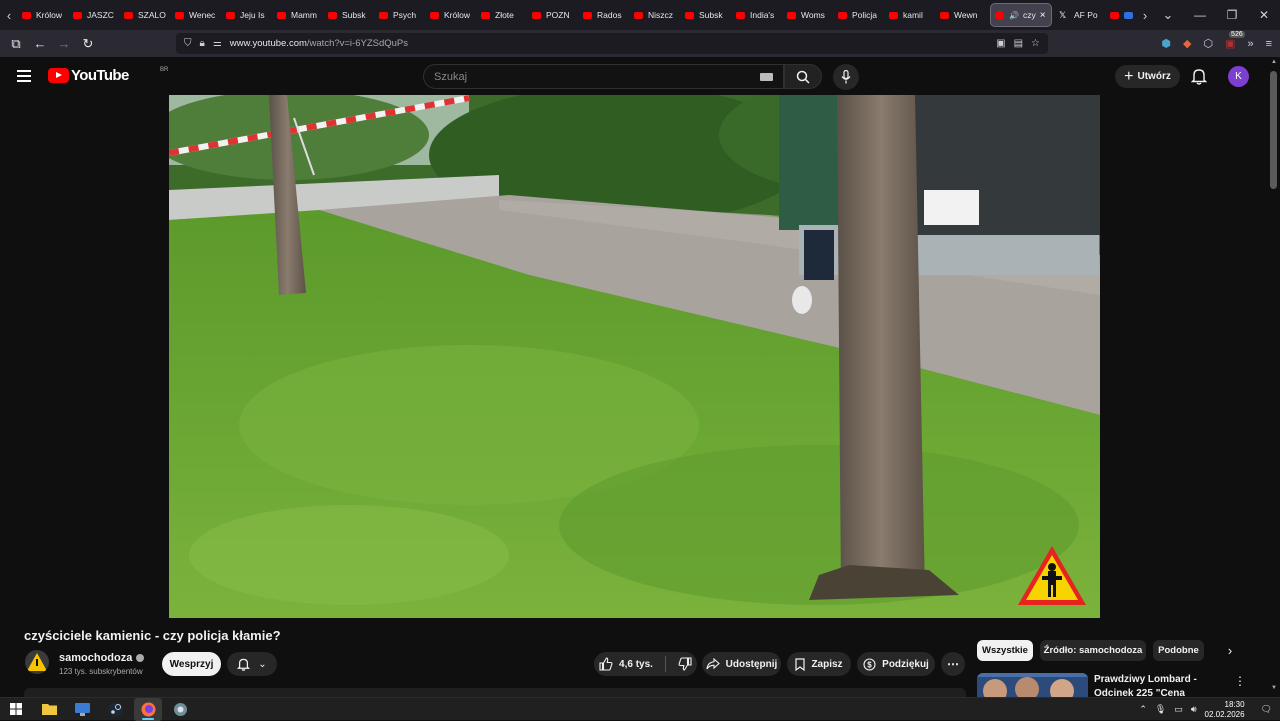 The image size is (1280, 721). I want to click on clock: 18:30 02.02.2026, so click(1225, 710).